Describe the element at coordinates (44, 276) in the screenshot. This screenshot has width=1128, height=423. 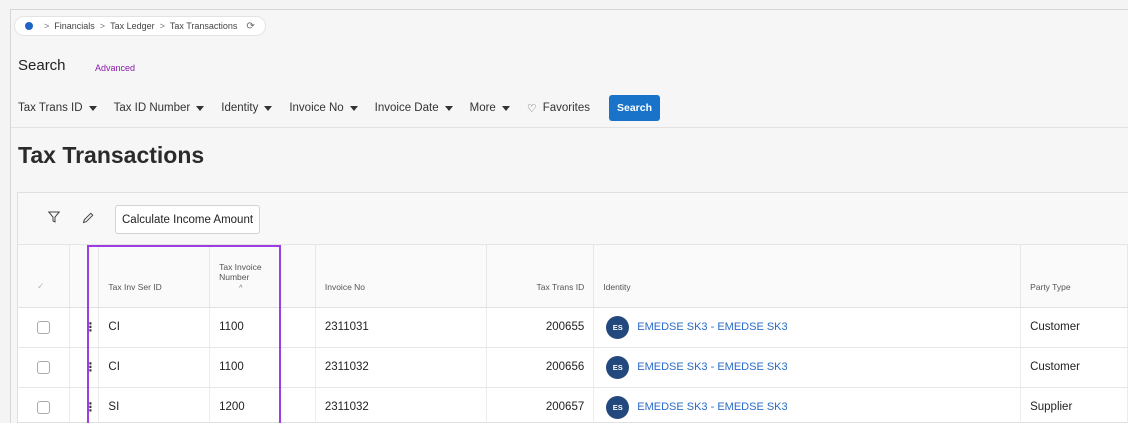
I see `select-all-header: ✓` at that location.